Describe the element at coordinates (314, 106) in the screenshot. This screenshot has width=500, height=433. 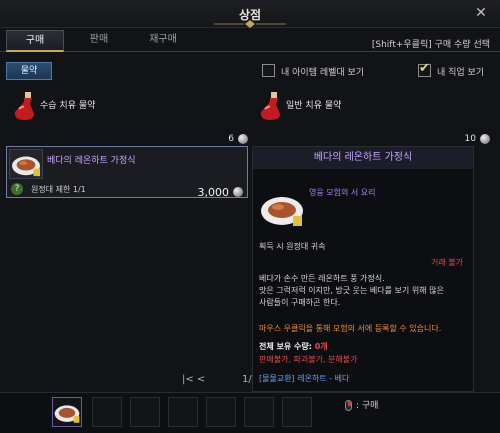
I see `item-name: 일반 치유 물약` at that location.